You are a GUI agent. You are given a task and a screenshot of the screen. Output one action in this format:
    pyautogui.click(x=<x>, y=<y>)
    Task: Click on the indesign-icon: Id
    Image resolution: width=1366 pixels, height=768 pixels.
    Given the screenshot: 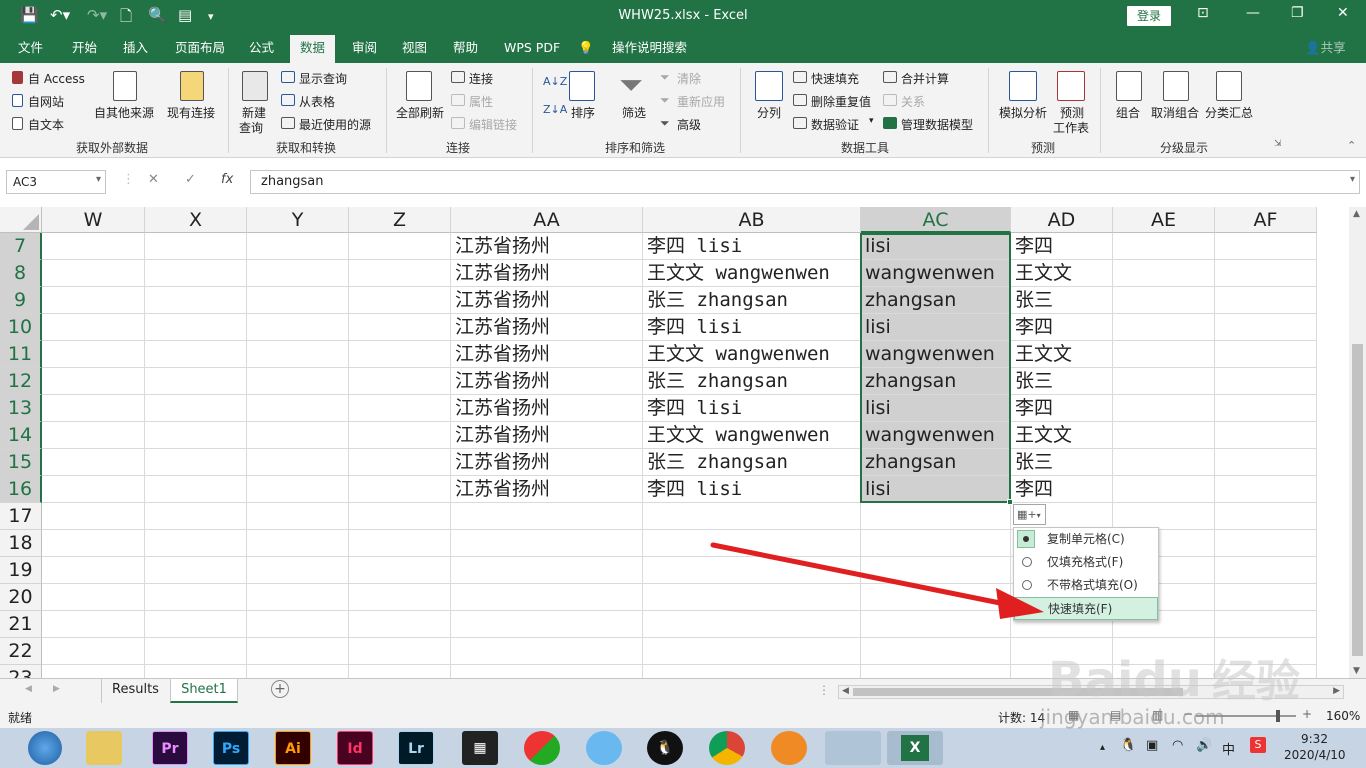 What is the action you would take?
    pyautogui.click(x=355, y=748)
    